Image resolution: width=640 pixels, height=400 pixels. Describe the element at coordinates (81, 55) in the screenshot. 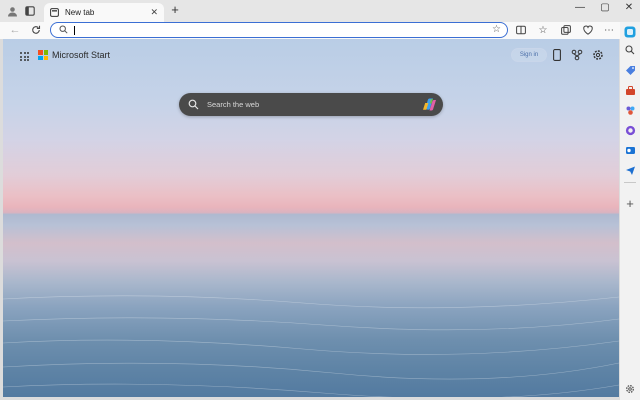

I see `brand-name: Microsoft Start` at that location.